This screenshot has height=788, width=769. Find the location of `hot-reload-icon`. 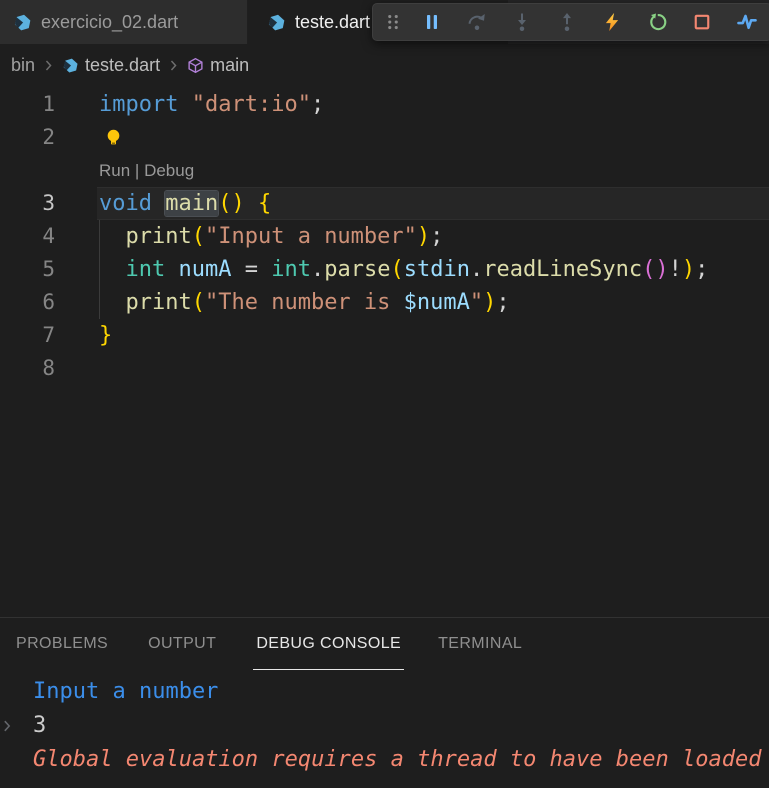

hot-reload-icon is located at coordinates (612, 22).